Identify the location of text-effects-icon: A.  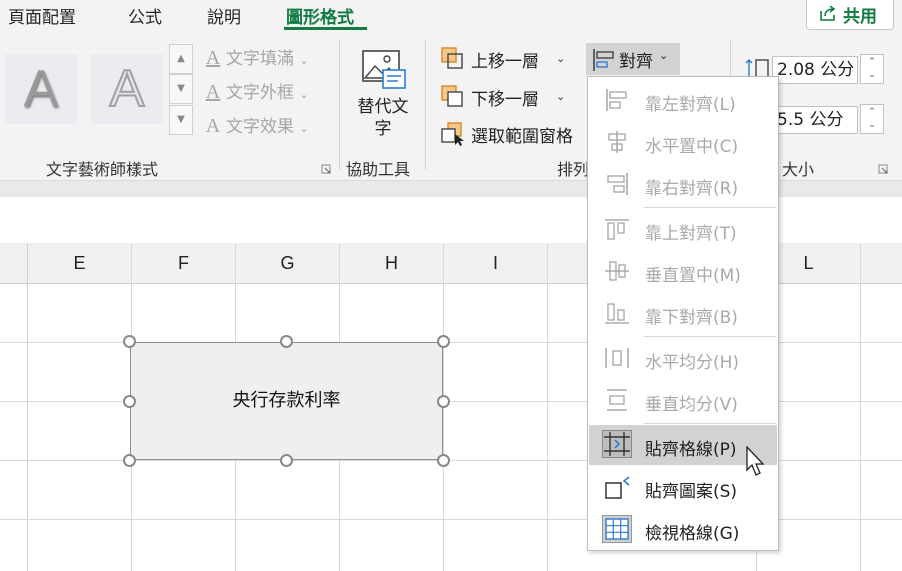
(213, 126).